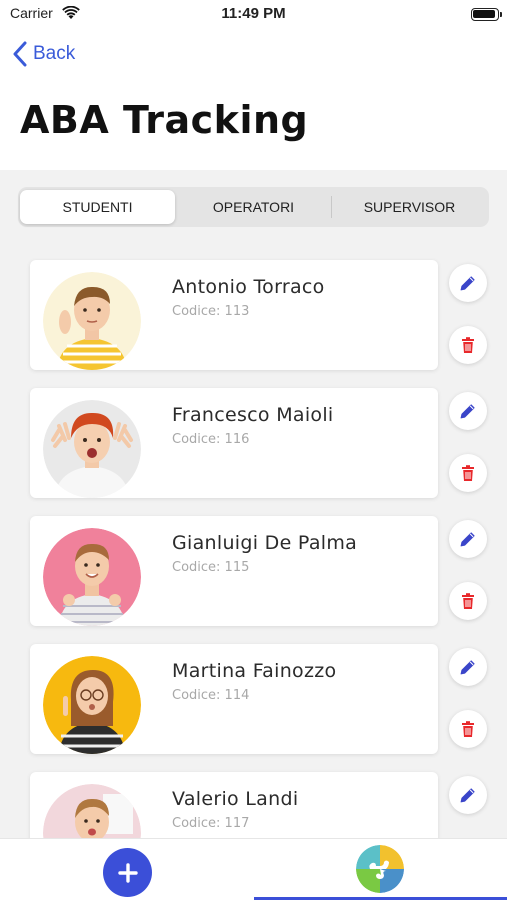 The image size is (507, 900). I want to click on student-code: Codice: 116, so click(211, 439).